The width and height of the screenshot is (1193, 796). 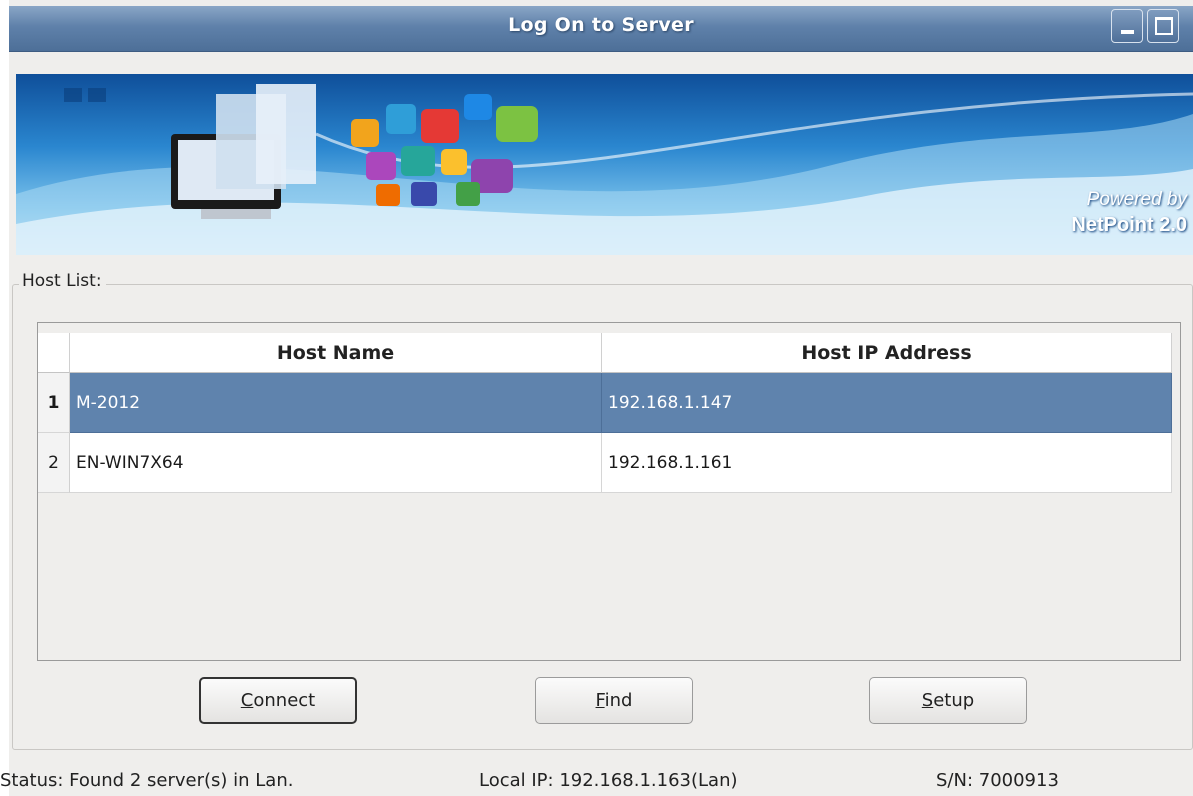 I want to click on host-name-cell: EN-WIN7X64, so click(x=336, y=463).